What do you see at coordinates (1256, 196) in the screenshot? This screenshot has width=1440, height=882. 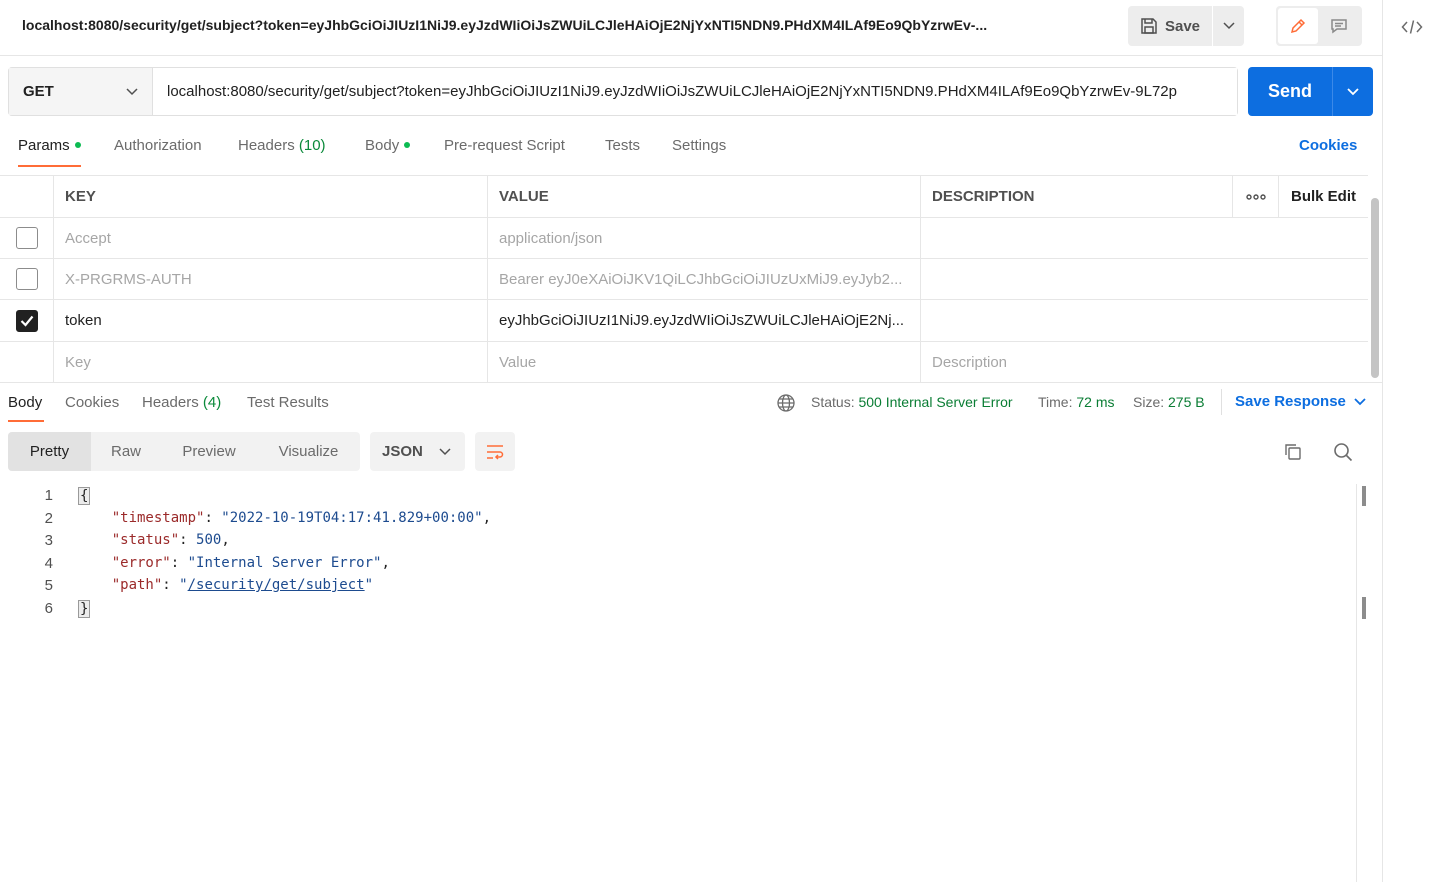 I see `more-options-button` at bounding box center [1256, 196].